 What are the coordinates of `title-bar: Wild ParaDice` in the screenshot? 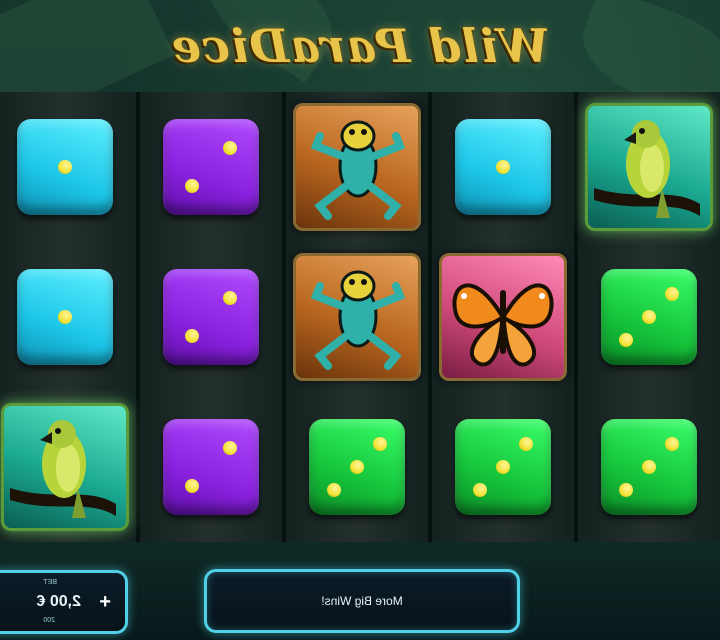 It's located at (360, 46).